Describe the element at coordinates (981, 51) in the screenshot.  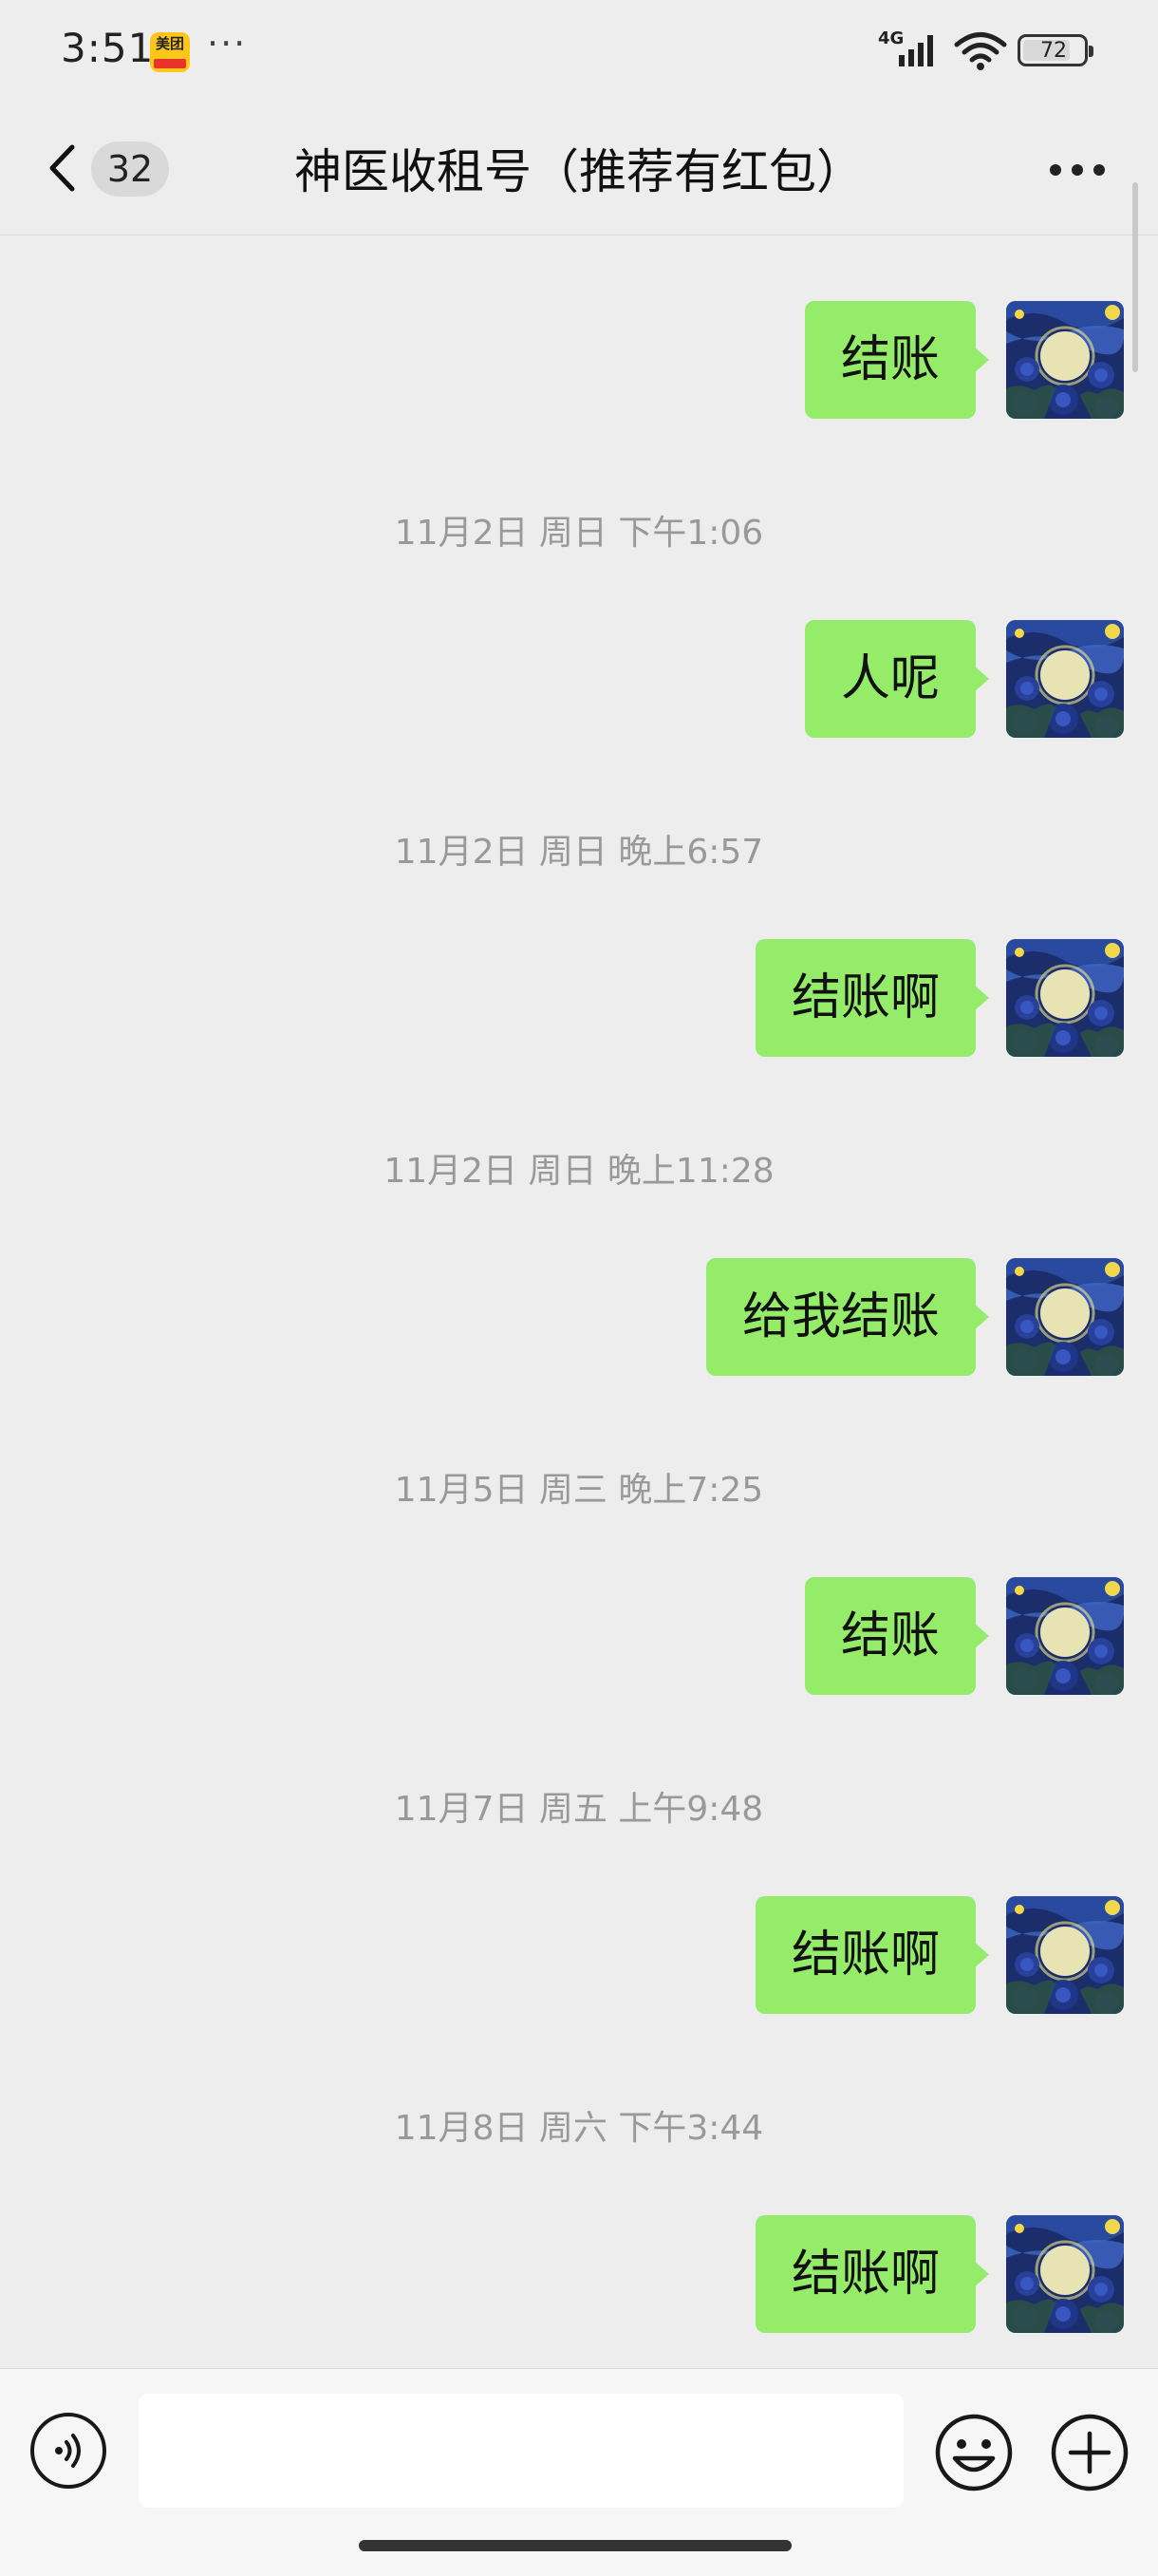
I see `wifi-icon` at that location.